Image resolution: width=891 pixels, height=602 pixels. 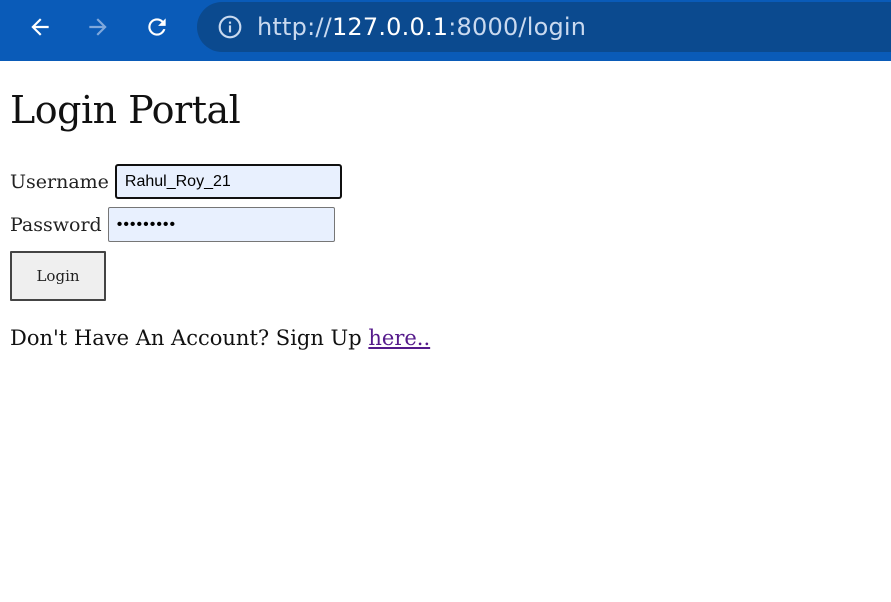 I want to click on password-label: Password, so click(x=56, y=224).